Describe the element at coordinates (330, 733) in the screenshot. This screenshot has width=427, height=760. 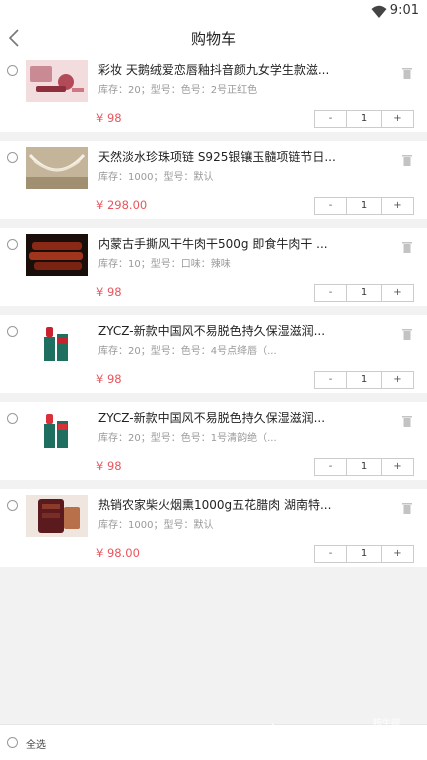
I see `watermark-logo: CNTN.com 腾牛网` at that location.